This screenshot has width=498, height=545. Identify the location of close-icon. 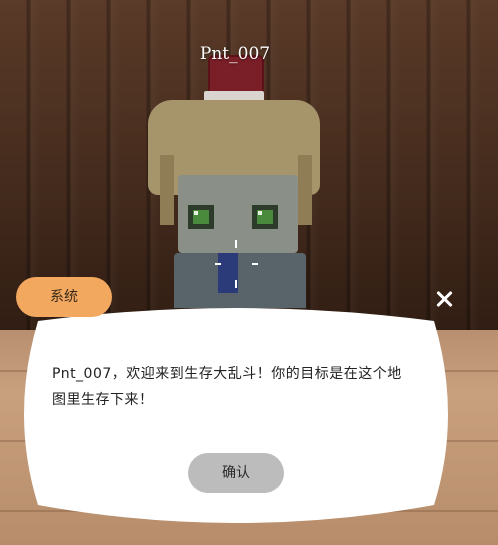
(444, 299).